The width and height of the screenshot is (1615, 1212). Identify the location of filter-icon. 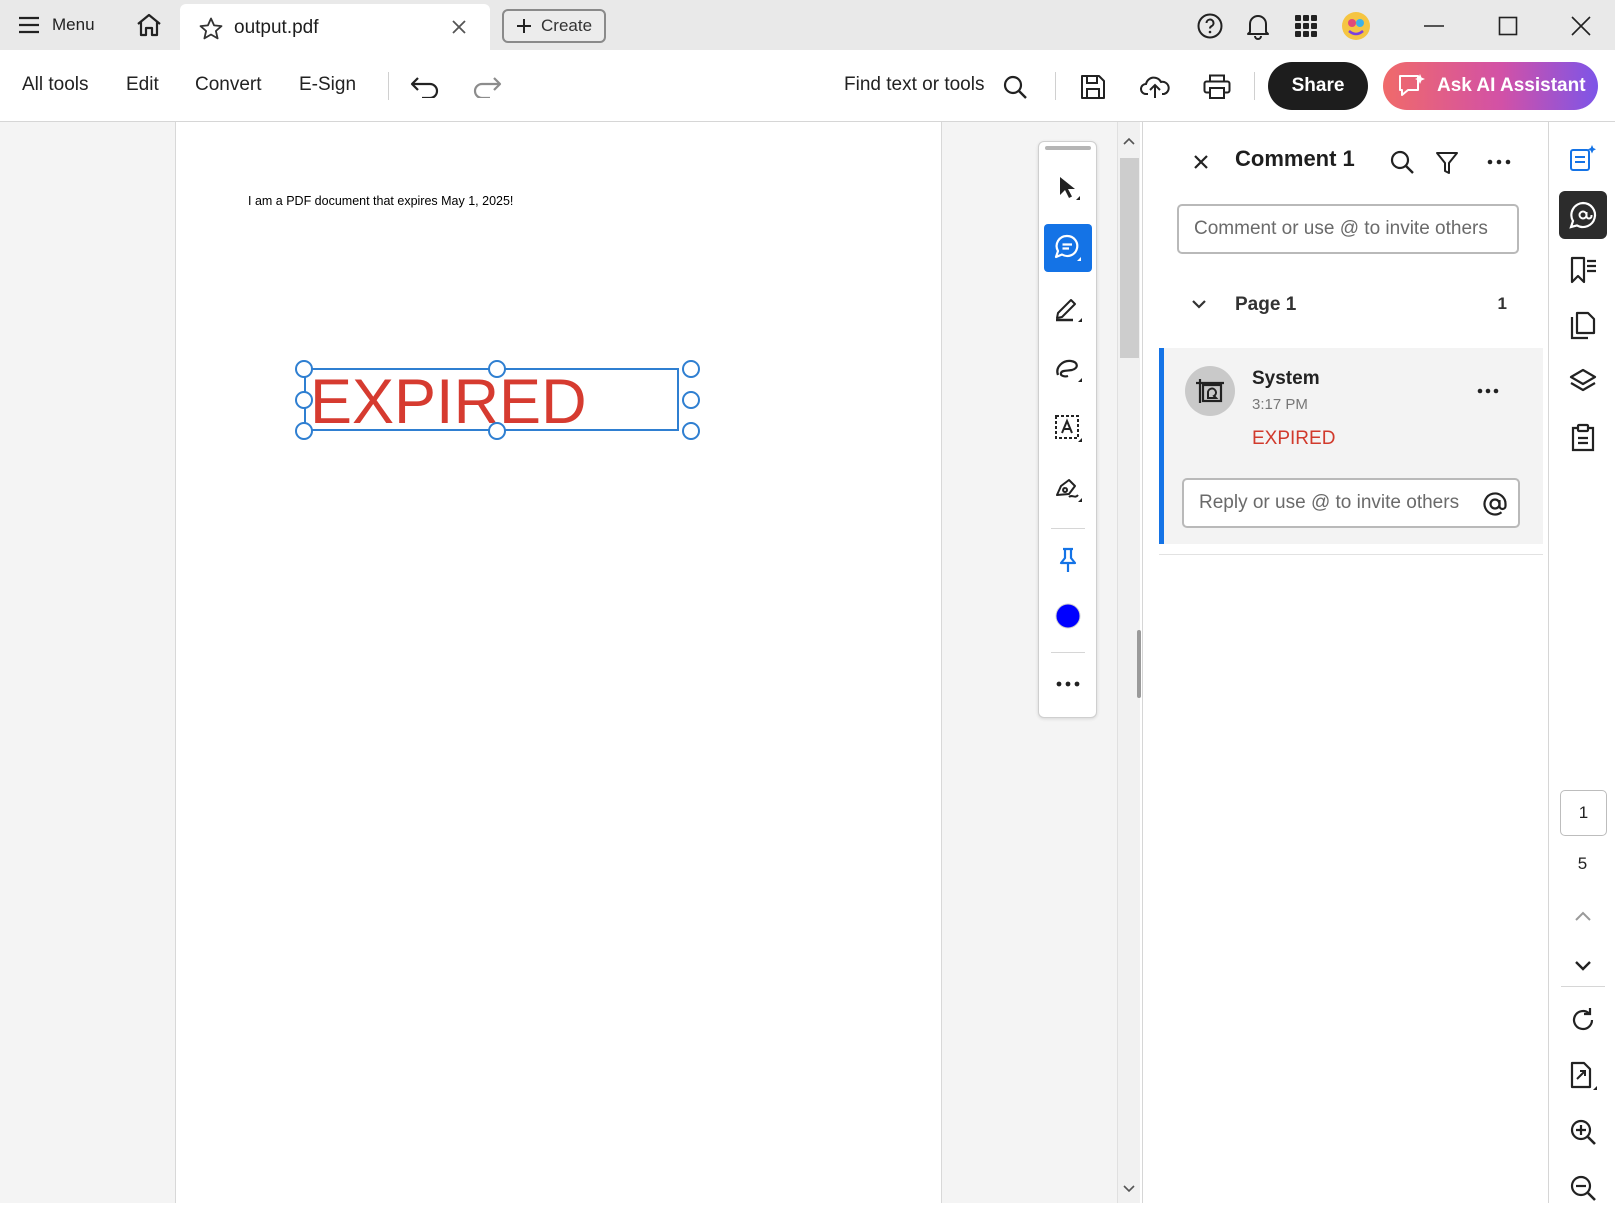
(1447, 163).